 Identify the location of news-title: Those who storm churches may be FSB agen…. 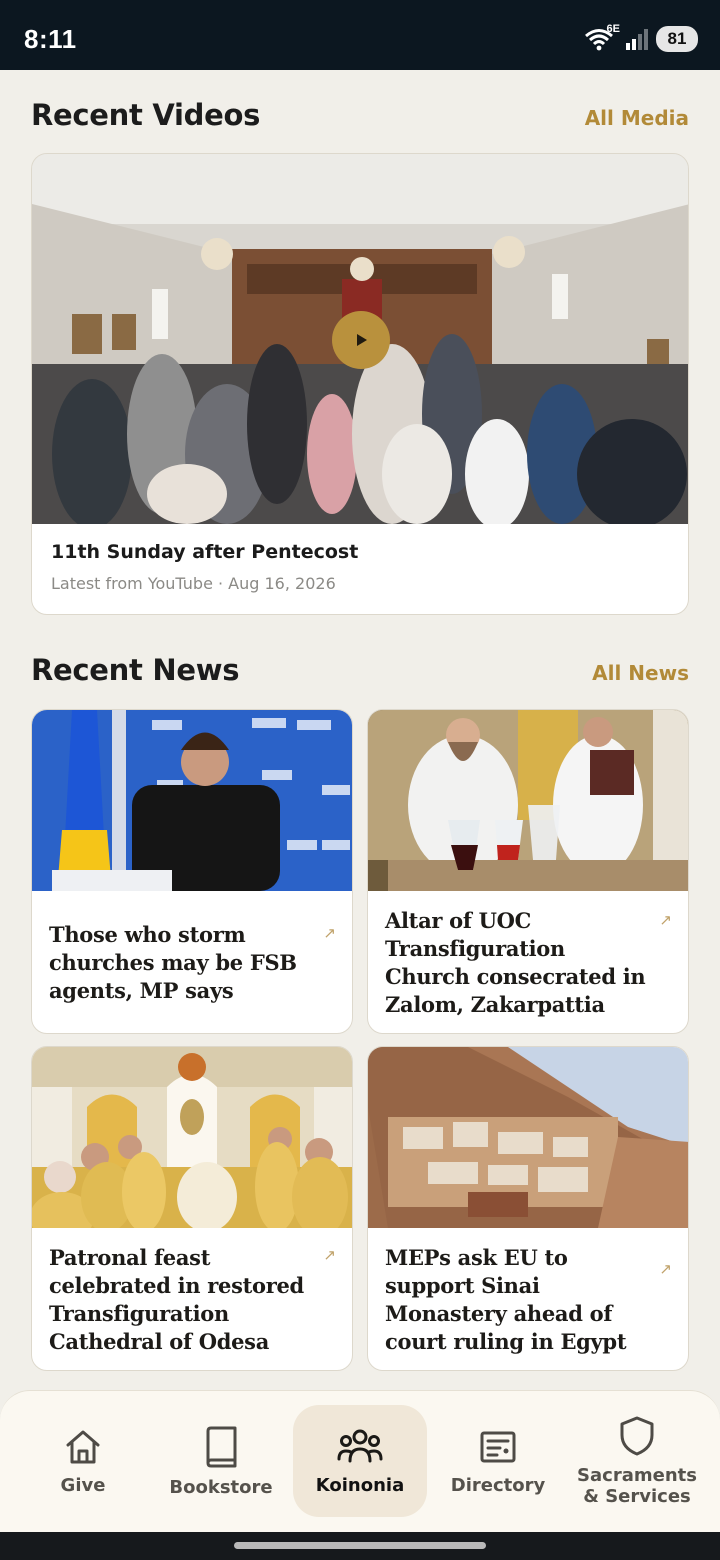
(173, 962).